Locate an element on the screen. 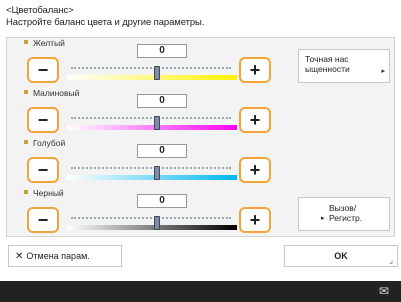 The image size is (401, 302). yellow-gradient is located at coordinates (152, 77).